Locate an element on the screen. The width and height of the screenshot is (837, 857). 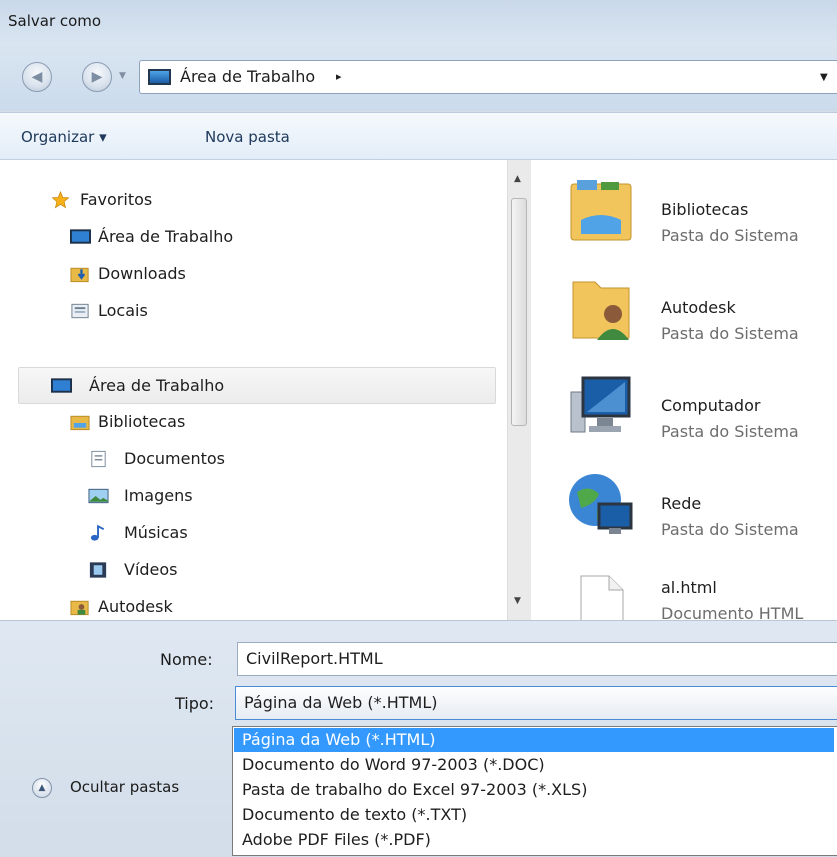
file-name: Rede is located at coordinates (681, 503).